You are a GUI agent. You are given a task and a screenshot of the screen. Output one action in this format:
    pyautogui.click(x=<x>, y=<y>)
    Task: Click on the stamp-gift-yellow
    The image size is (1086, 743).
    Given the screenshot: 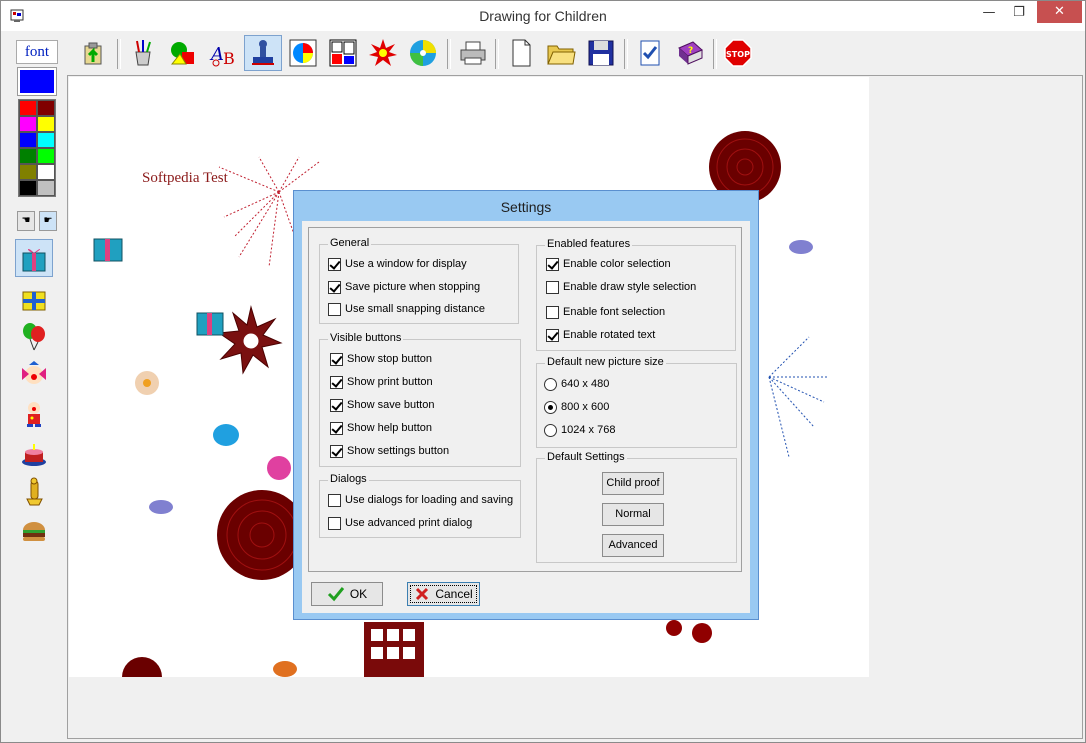 What is the action you would take?
    pyautogui.click(x=34, y=297)
    